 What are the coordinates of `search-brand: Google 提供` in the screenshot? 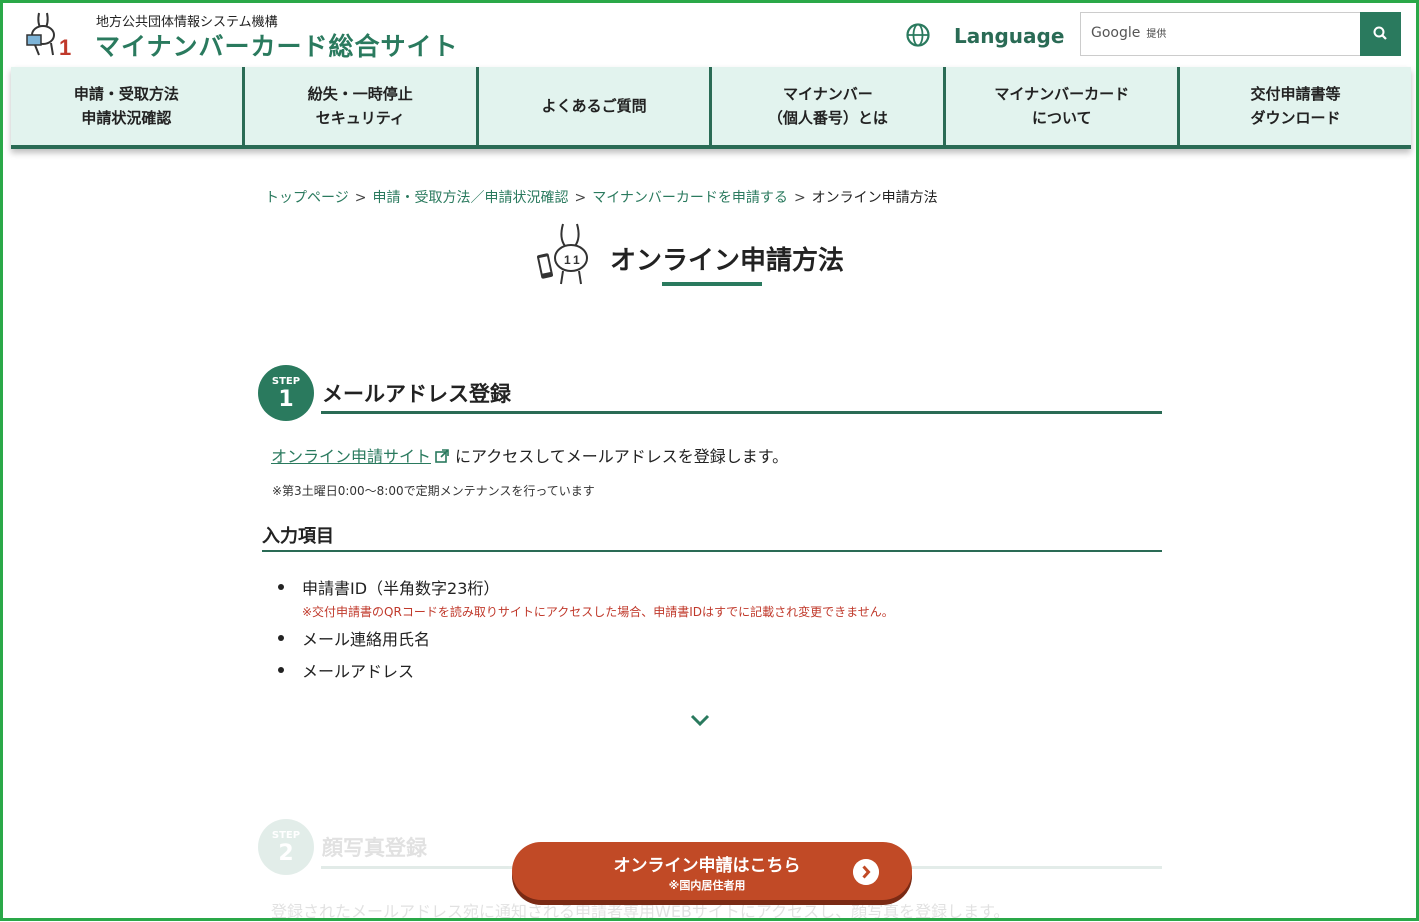 It's located at (1128, 33).